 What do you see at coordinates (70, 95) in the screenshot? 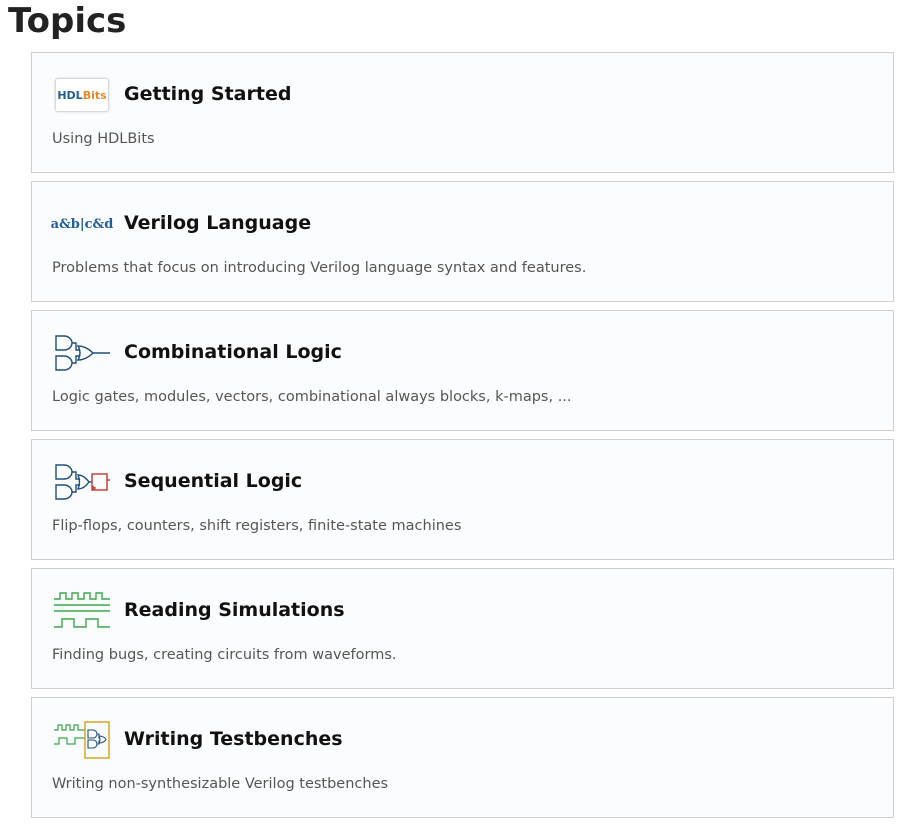
I see `logo-text-hdl: HDL` at bounding box center [70, 95].